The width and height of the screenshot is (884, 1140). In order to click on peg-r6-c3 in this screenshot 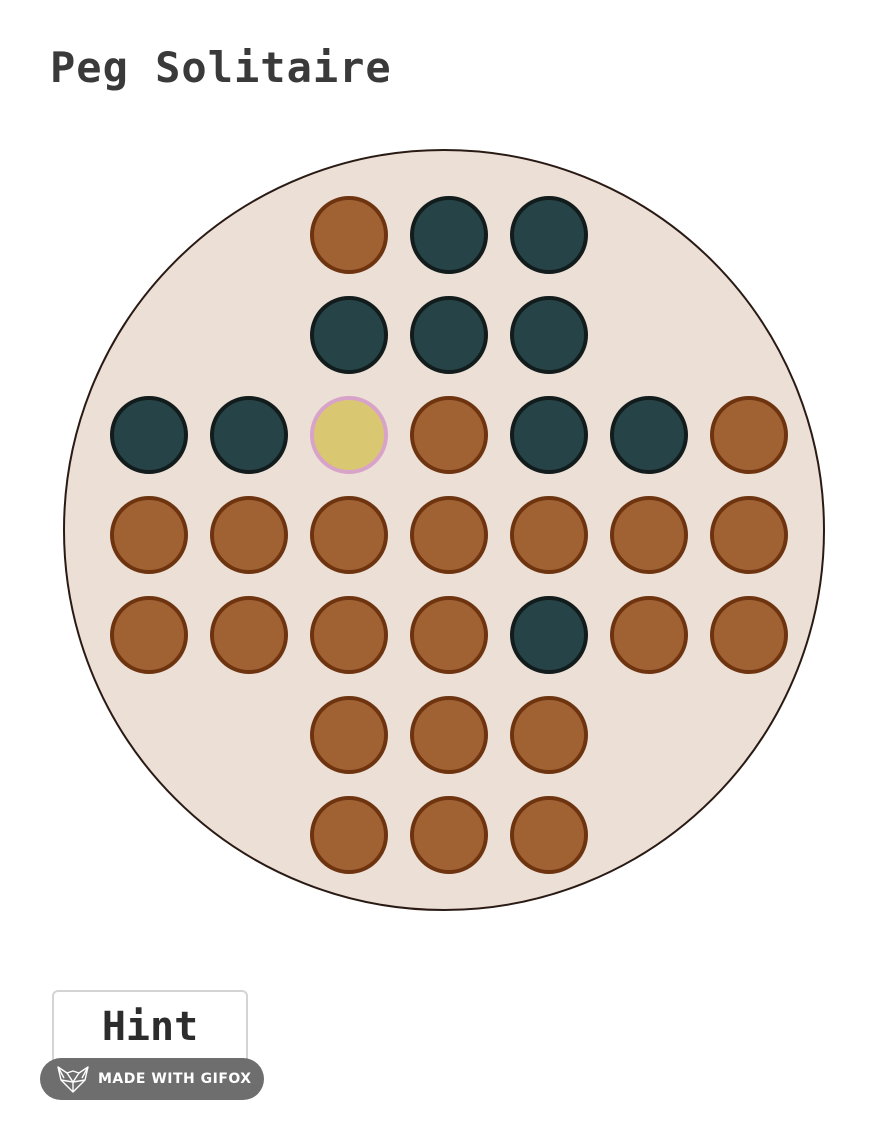, I will do `click(449, 835)`.